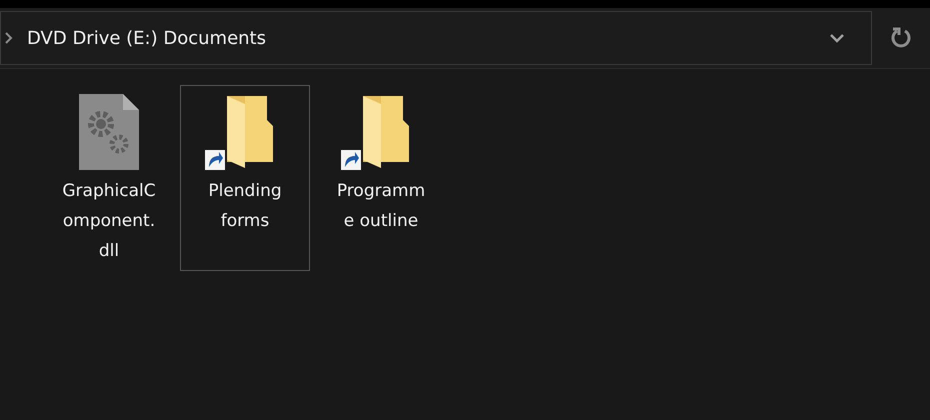 The height and width of the screenshot is (420, 930). What do you see at coordinates (109, 221) in the screenshot?
I see `file-name: GraphicalC omponent. dll` at bounding box center [109, 221].